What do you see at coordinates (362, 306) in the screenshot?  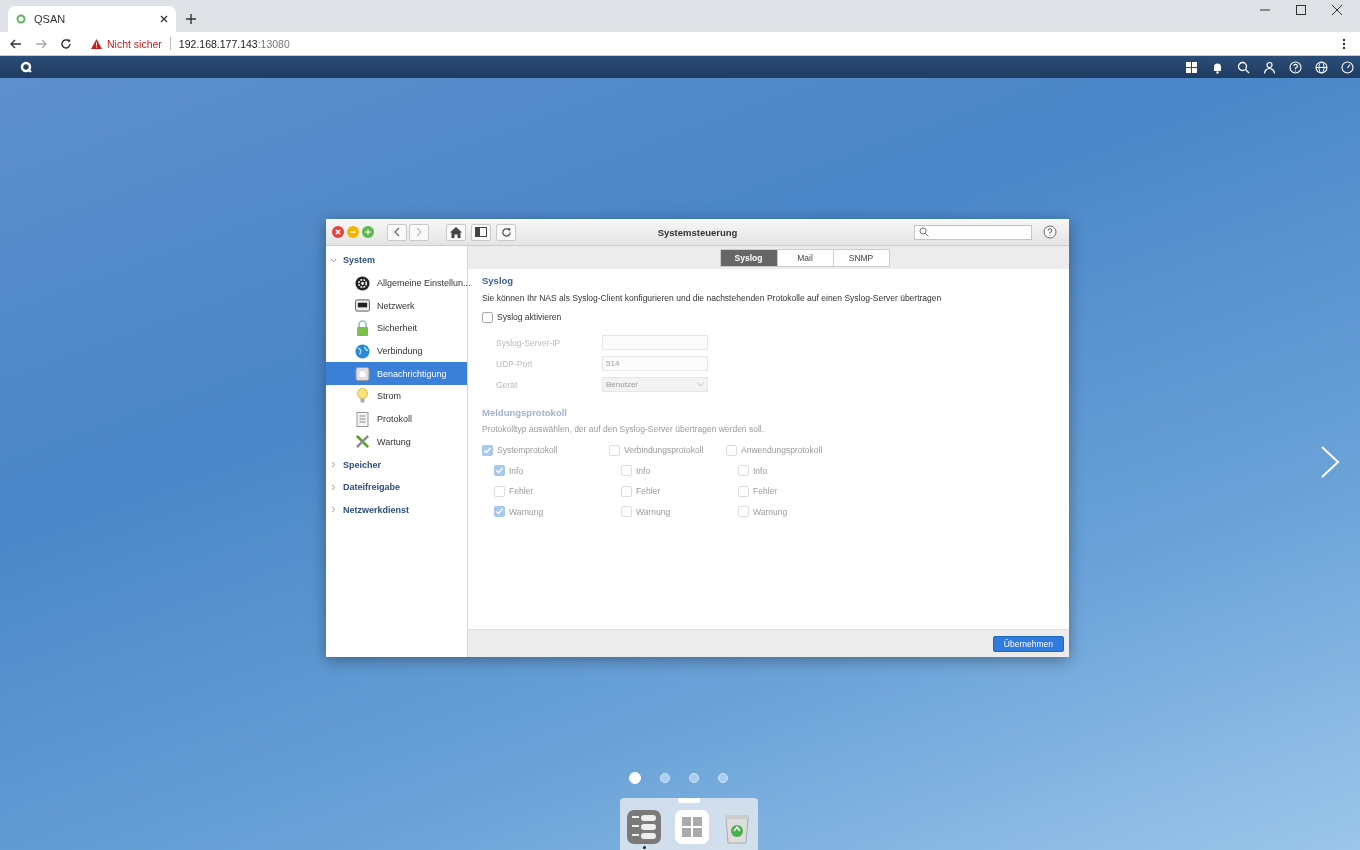 I see `network-device-icon` at bounding box center [362, 306].